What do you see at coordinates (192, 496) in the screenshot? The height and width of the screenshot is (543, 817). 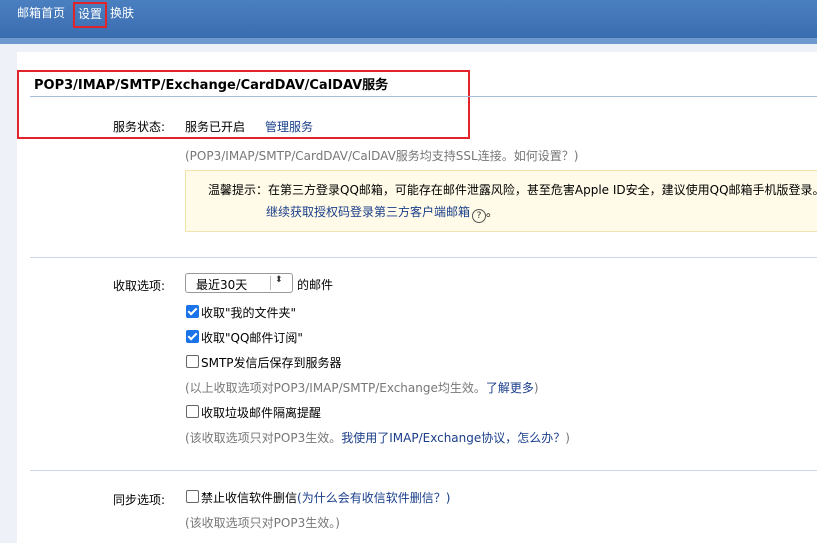 I see `no-delete-checkbox` at bounding box center [192, 496].